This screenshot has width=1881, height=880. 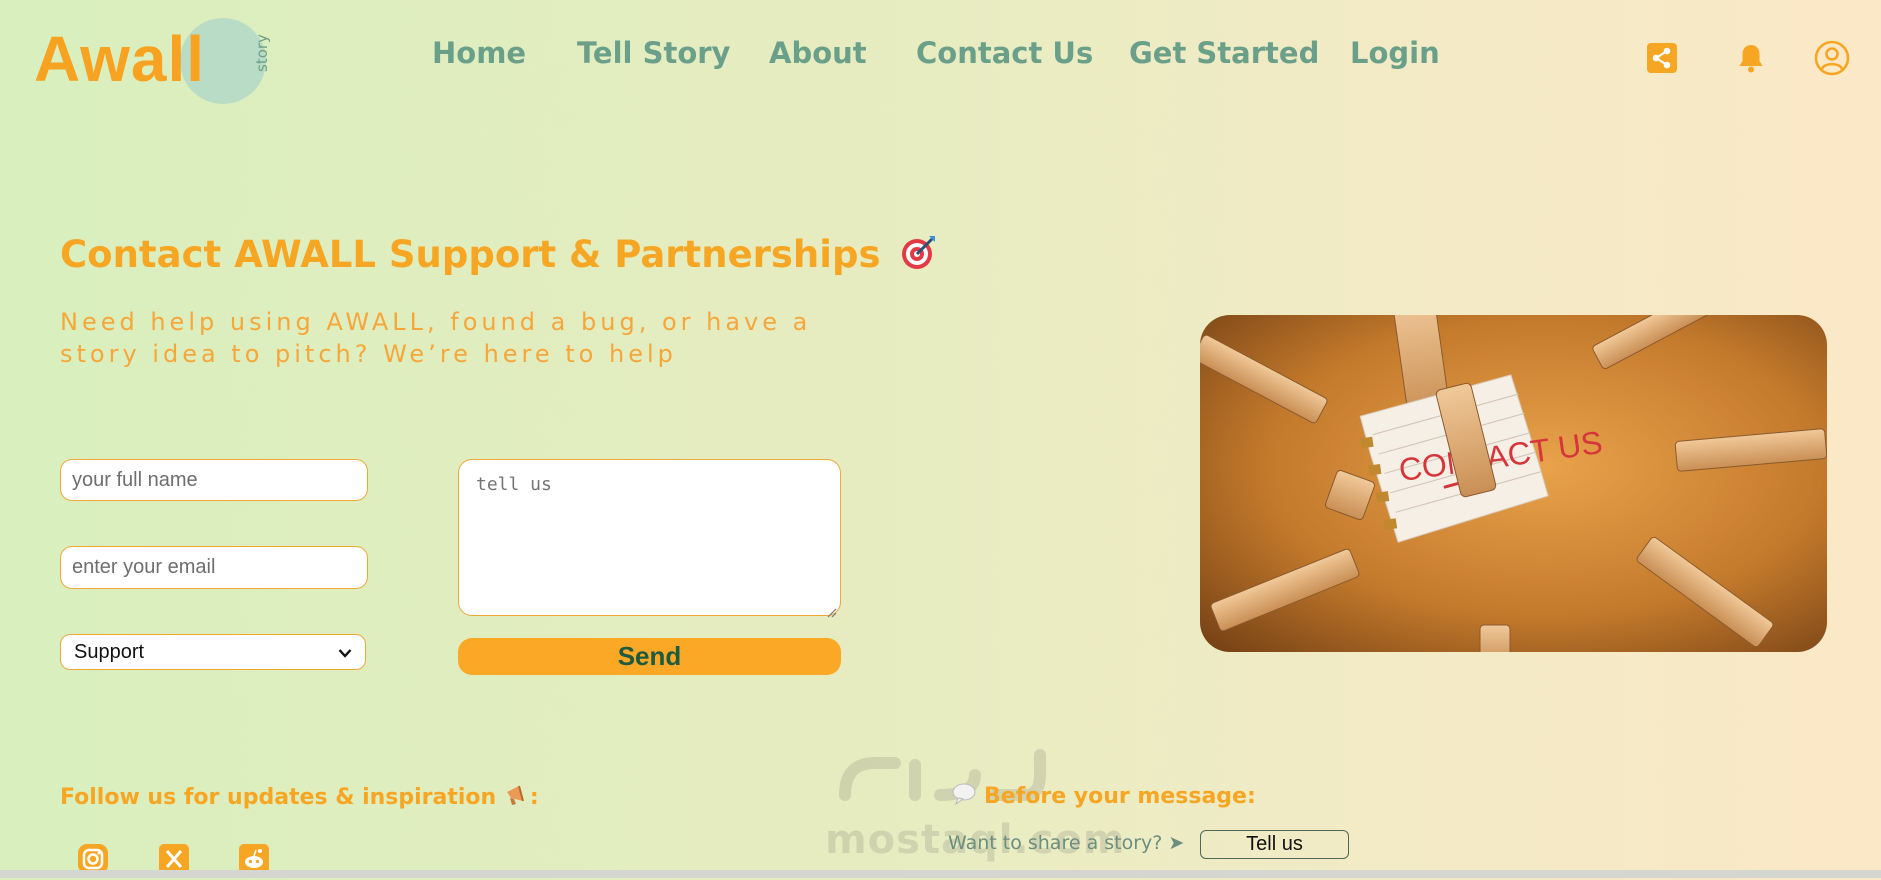 I want to click on page-title-text: Contact AWALL Support & Partnerships, so click(x=470, y=254).